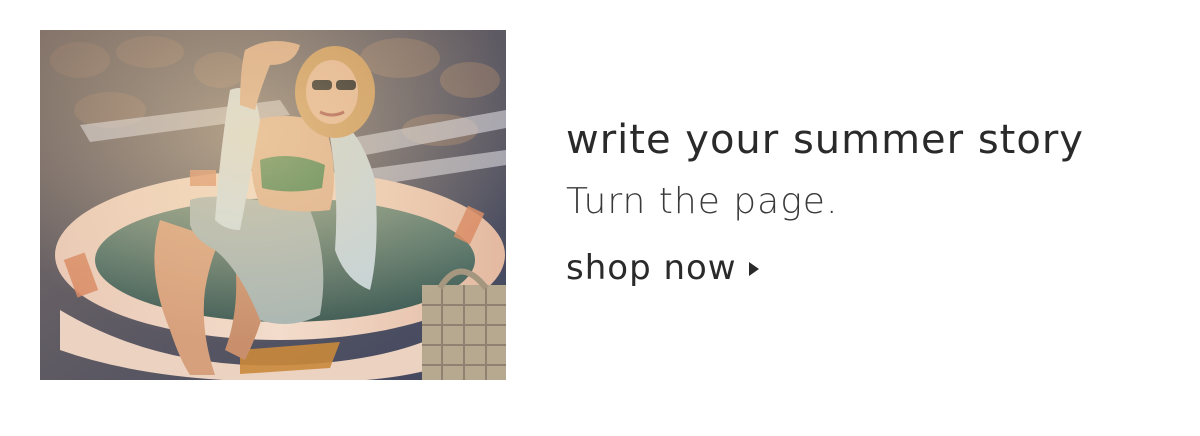 Image resolution: width=1200 pixels, height=436 pixels. Describe the element at coordinates (702, 201) in the screenshot. I see `subhead: Turn the page.` at that location.